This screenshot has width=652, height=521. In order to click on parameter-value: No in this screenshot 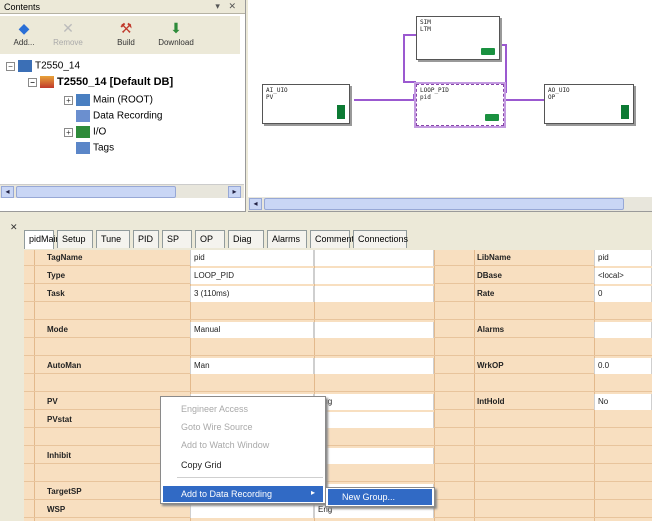, I will do `click(623, 402)`.